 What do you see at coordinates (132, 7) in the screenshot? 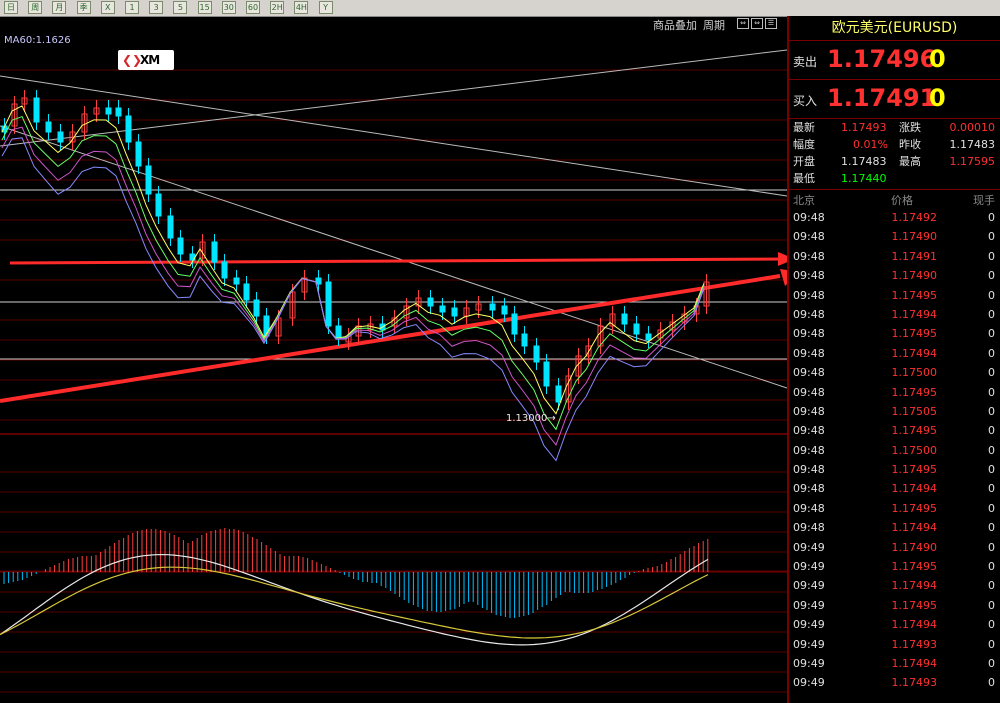
I see `period-button-5: 1` at bounding box center [132, 7].